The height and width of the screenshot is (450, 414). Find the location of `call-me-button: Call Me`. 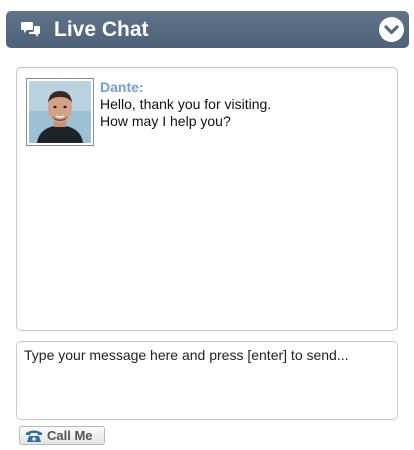

call-me-button: Call Me is located at coordinates (62, 435).